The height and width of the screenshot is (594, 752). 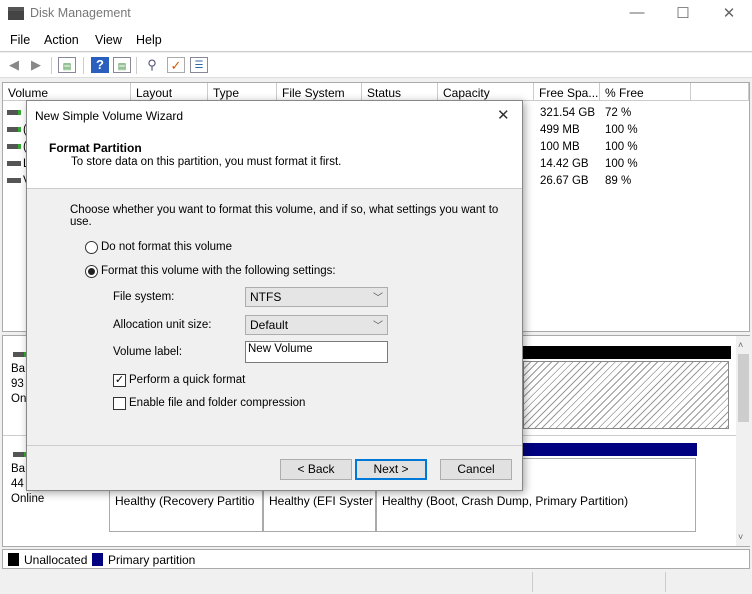 What do you see at coordinates (100, 65) in the screenshot?
I see `help-icon: ?` at bounding box center [100, 65].